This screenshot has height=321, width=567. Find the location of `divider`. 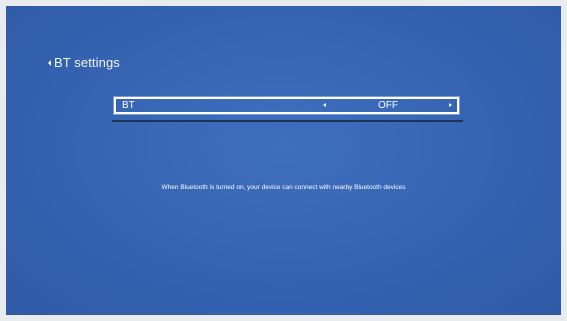

divider is located at coordinates (287, 121).